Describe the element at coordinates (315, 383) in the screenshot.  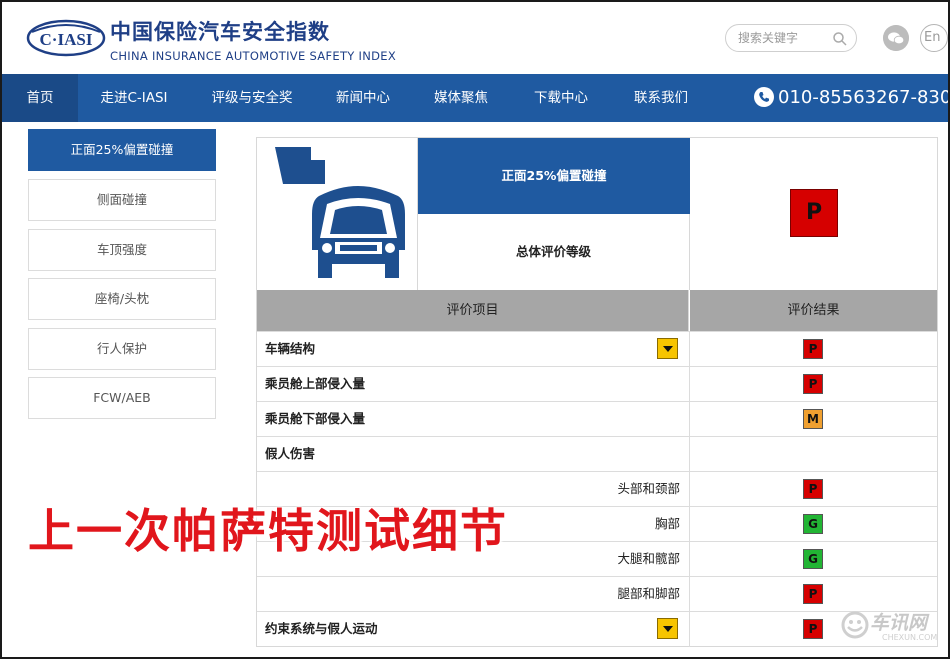
I see `row-label: 乘员舱上部侵入量` at that location.